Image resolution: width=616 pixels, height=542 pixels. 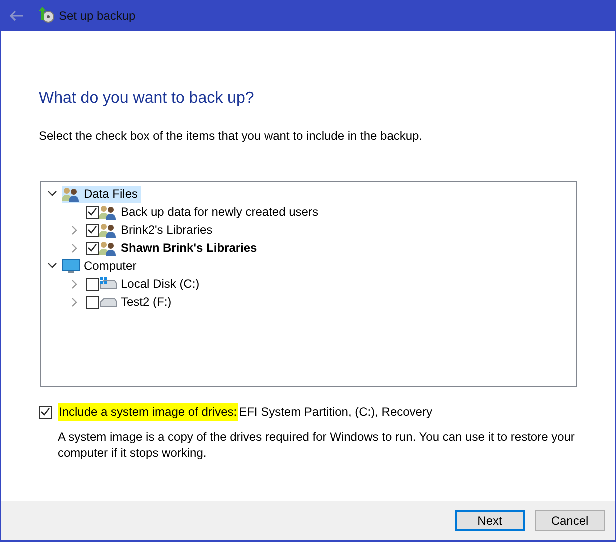 I want to click on dialog-button: Cancel, so click(x=570, y=520).